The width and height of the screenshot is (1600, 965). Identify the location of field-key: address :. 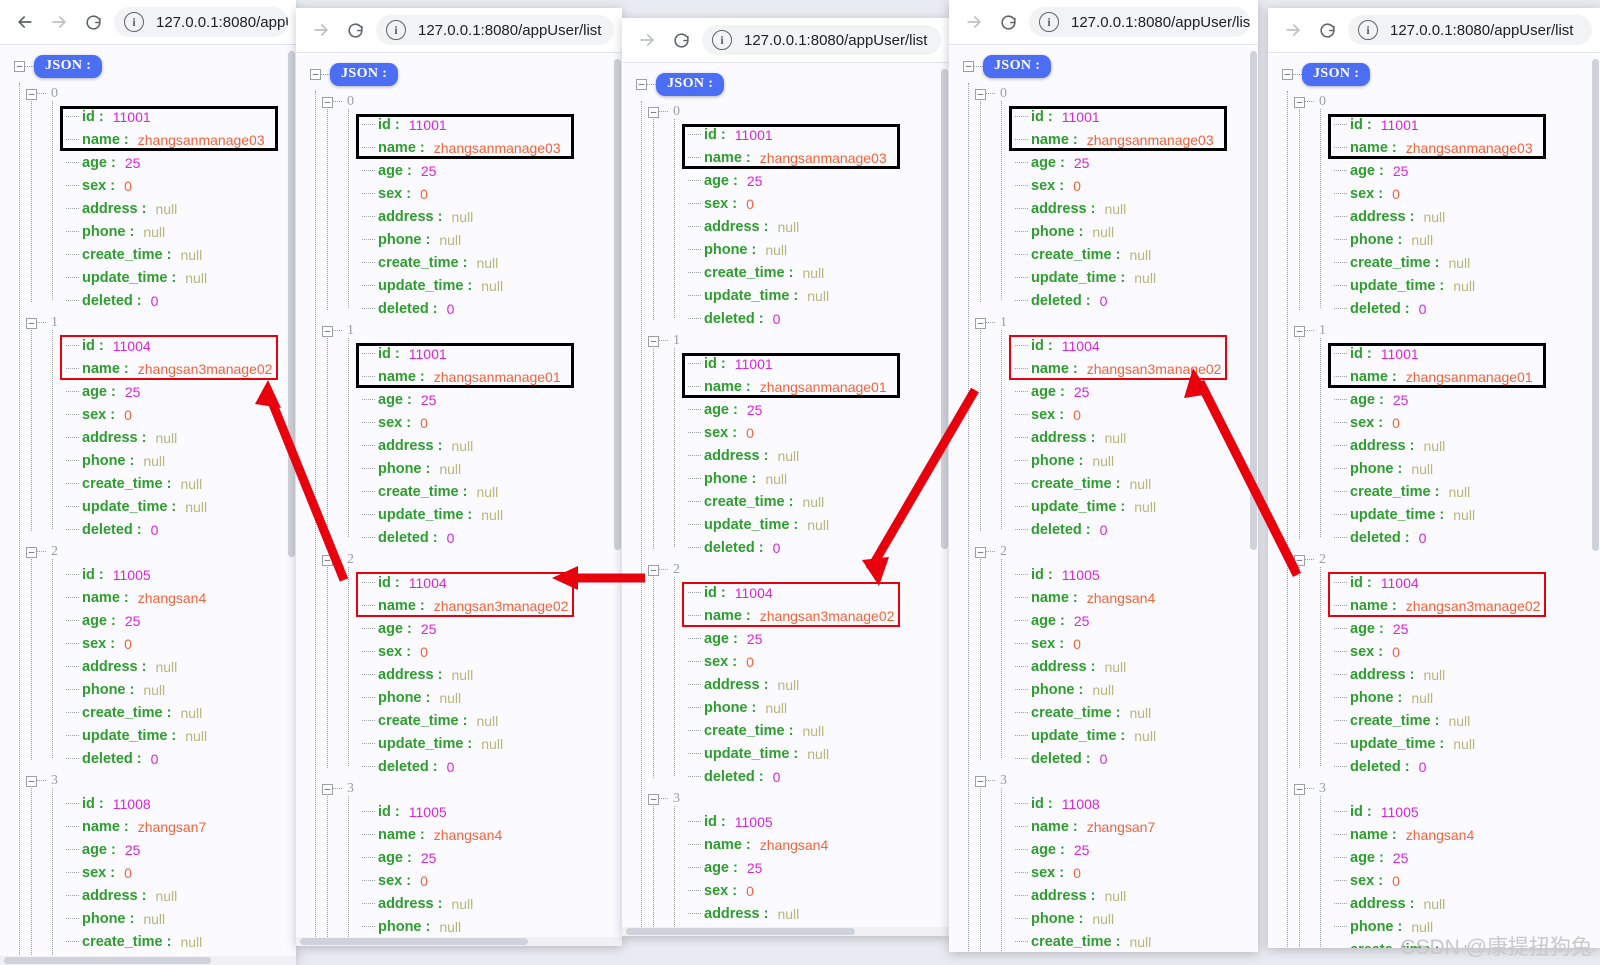
(1382, 445).